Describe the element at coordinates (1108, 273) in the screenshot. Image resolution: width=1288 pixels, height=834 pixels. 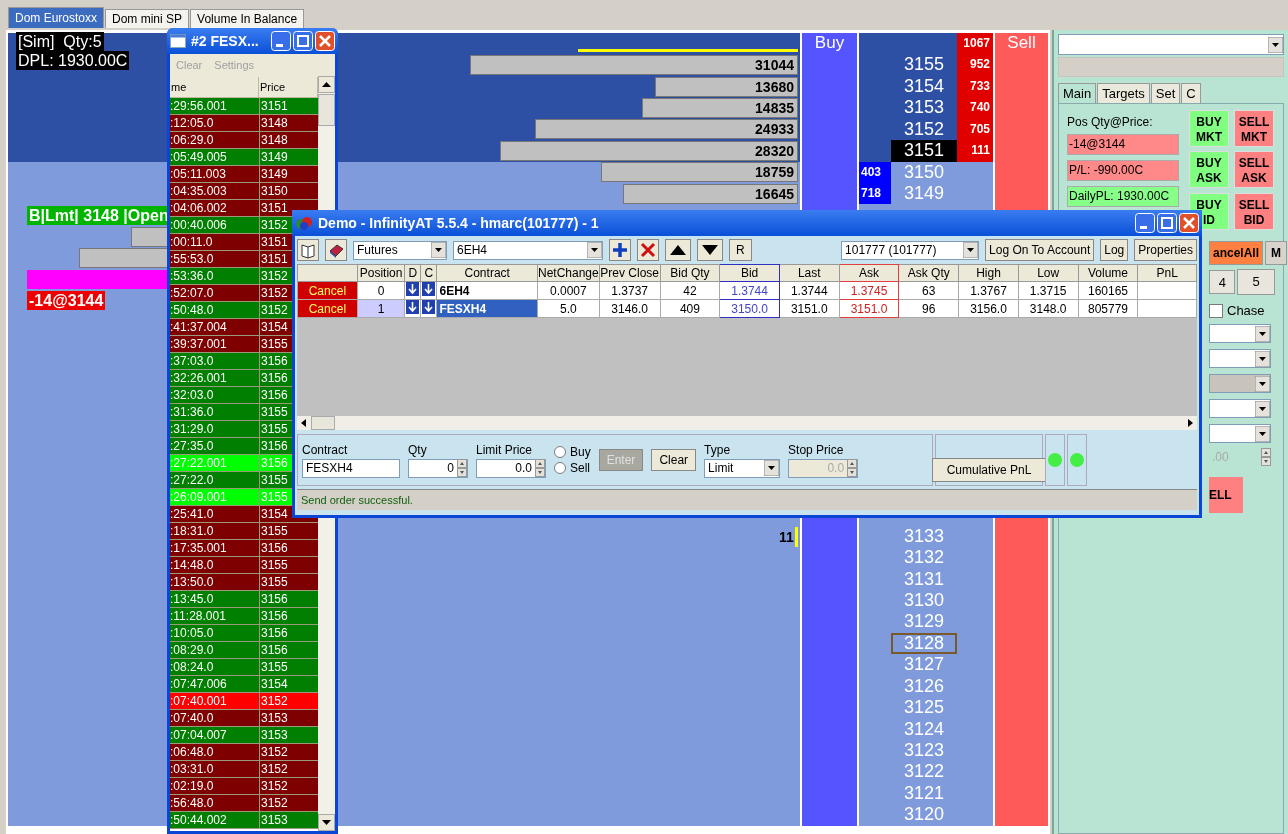
I see `column-header: Volume` at that location.